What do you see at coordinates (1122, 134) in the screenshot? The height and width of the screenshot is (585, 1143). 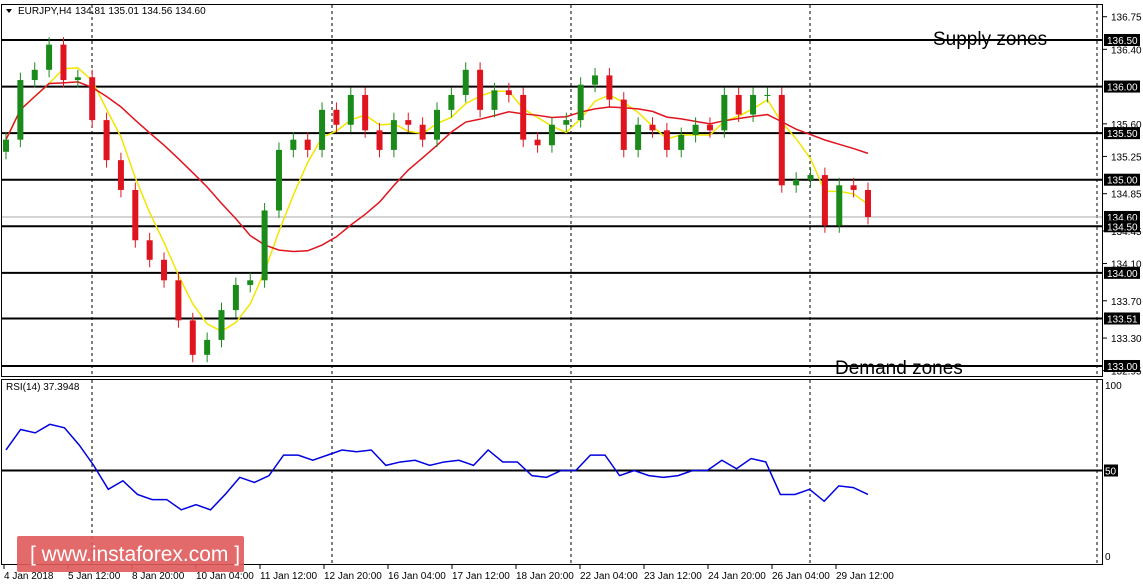 I see `level-price-label: 135.50` at bounding box center [1122, 134].